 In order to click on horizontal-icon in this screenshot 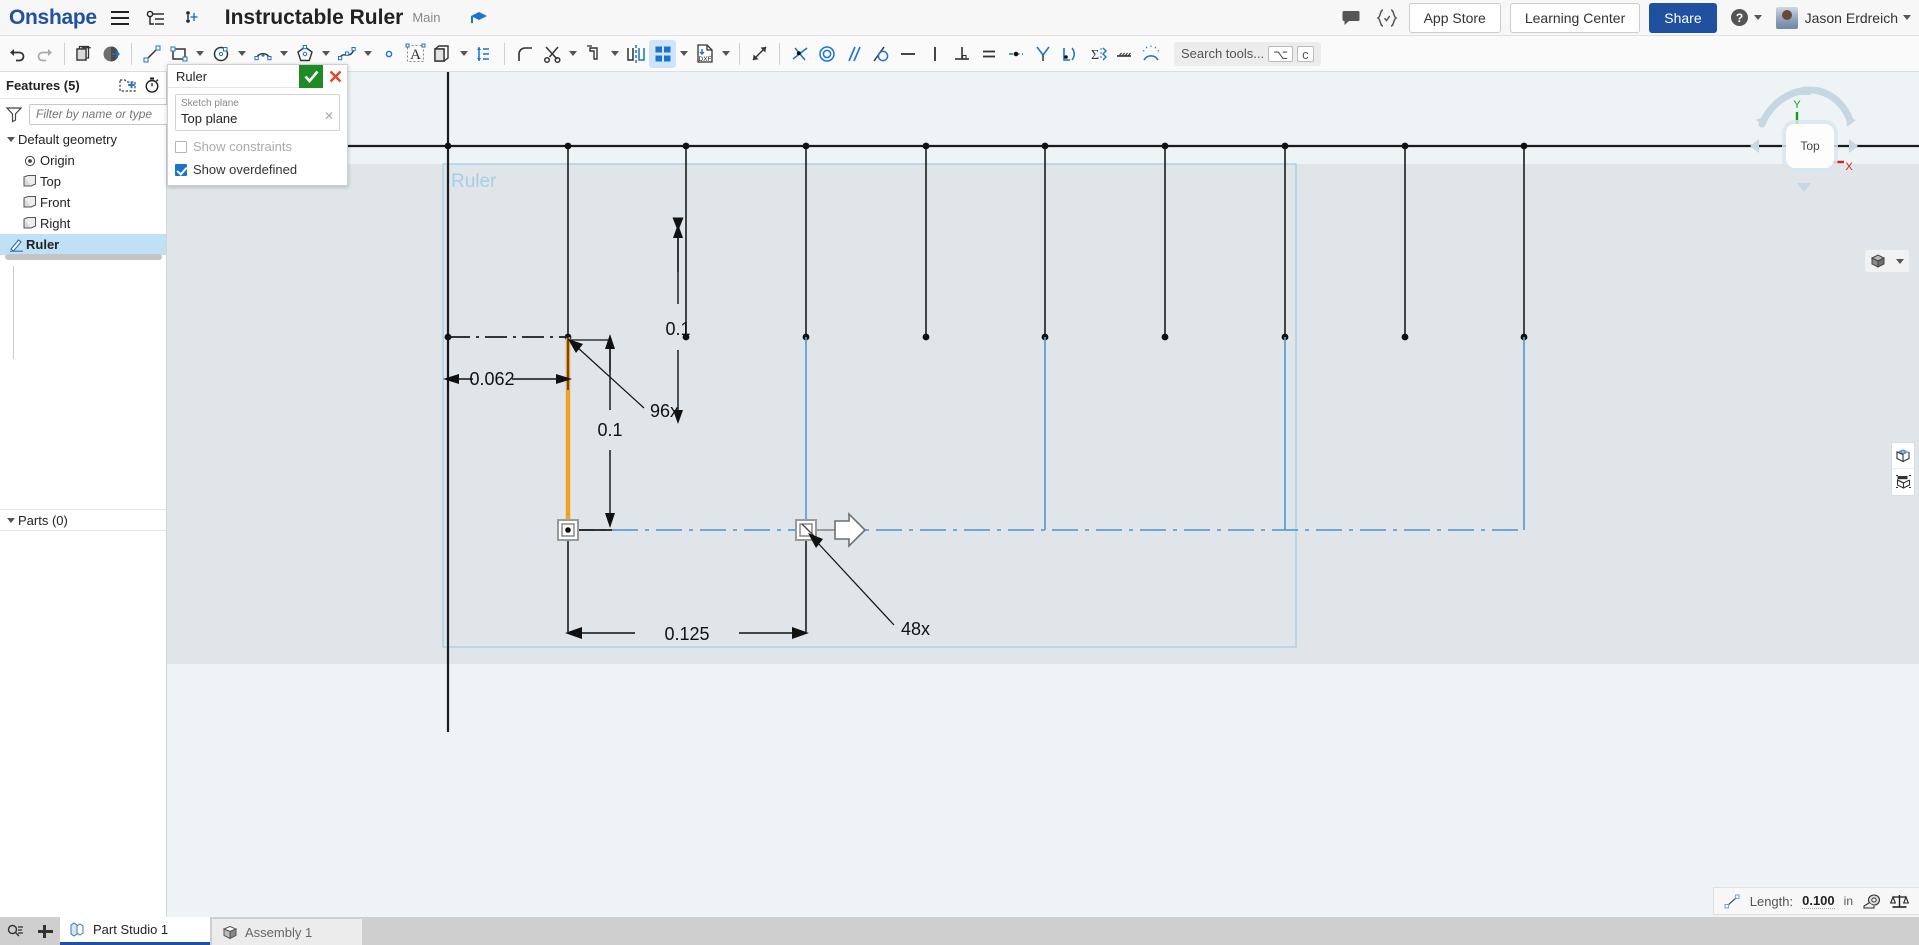, I will do `click(907, 54)`.